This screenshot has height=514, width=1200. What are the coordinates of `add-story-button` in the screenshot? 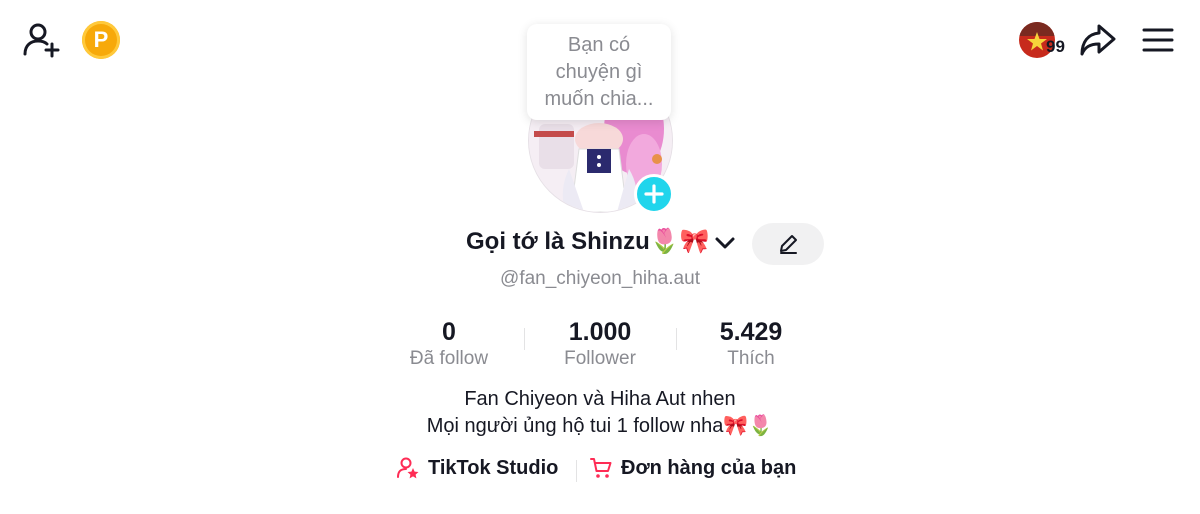 It's located at (654, 194).